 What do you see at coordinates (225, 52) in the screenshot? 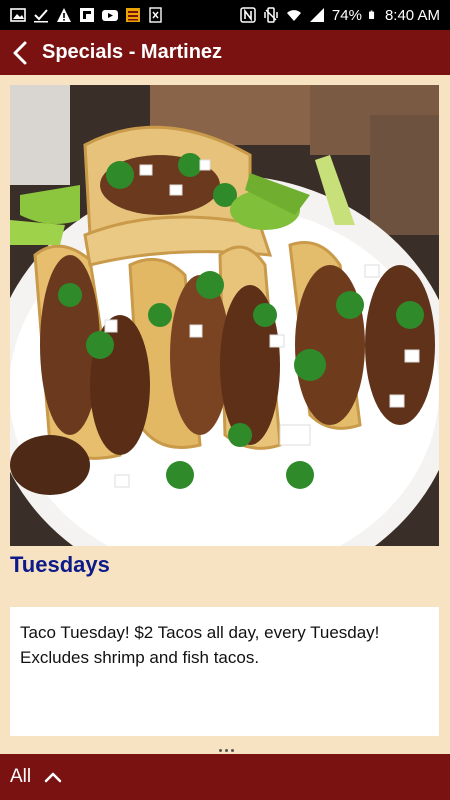
I see `app-bar: Specials - Martinez` at bounding box center [225, 52].